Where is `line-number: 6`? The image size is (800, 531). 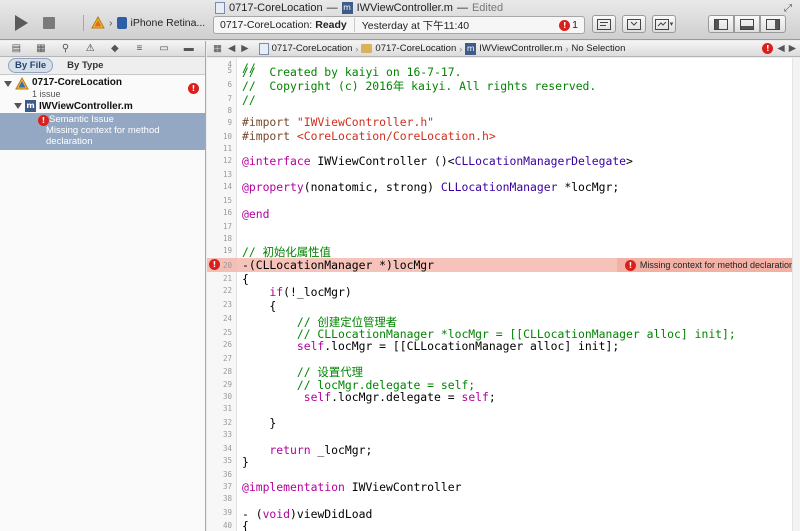
line-number: 6 is located at coordinates (229, 84).